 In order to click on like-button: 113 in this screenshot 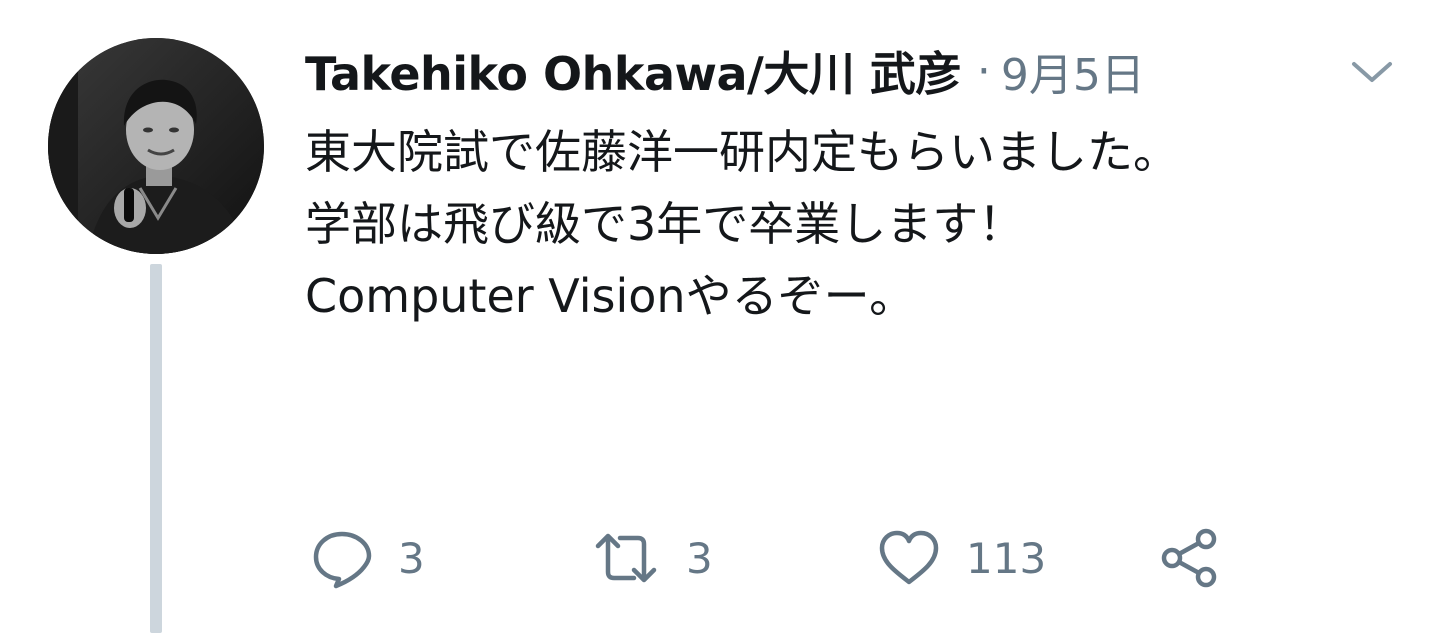, I will do `click(961, 558)`.